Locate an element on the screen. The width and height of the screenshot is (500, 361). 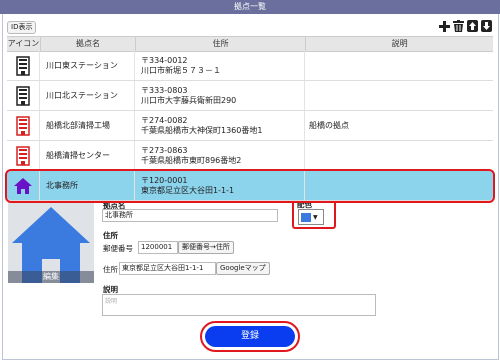
location-address: 〒334-0012 川口市新堀５７３－１ is located at coordinates (220, 65).